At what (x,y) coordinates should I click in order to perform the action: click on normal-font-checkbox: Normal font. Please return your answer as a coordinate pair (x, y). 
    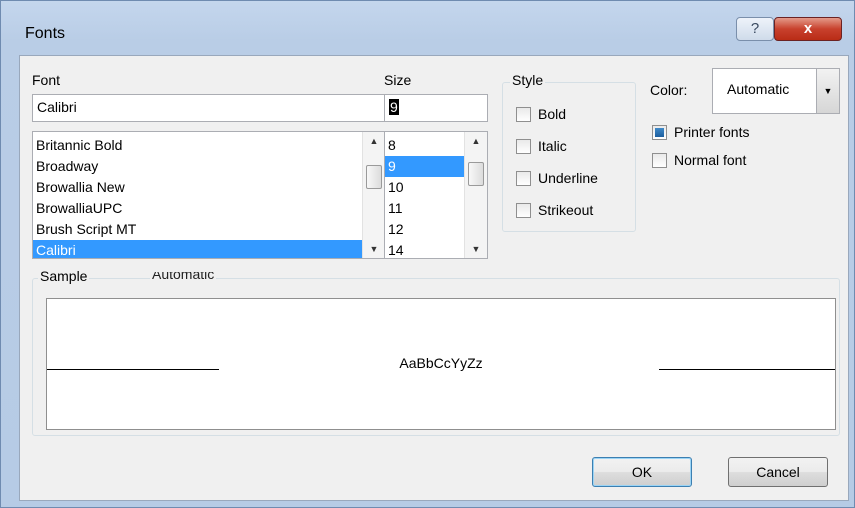
    Looking at the image, I should click on (699, 160).